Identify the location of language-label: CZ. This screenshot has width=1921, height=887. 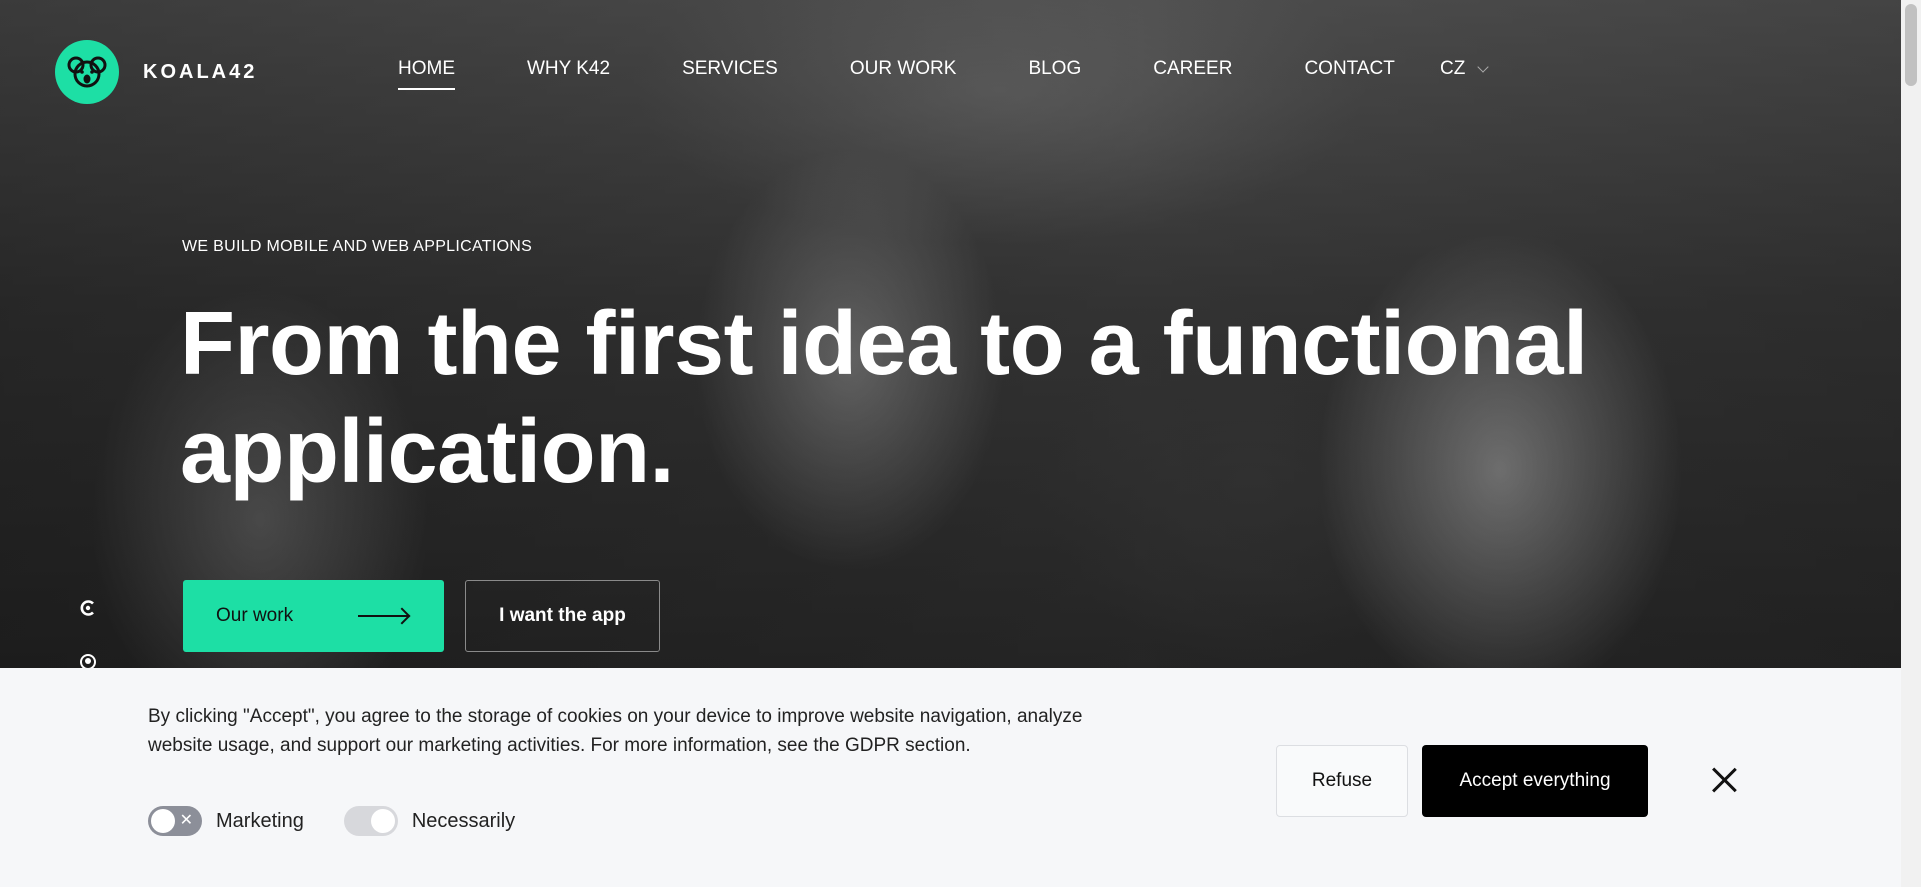
(1453, 68).